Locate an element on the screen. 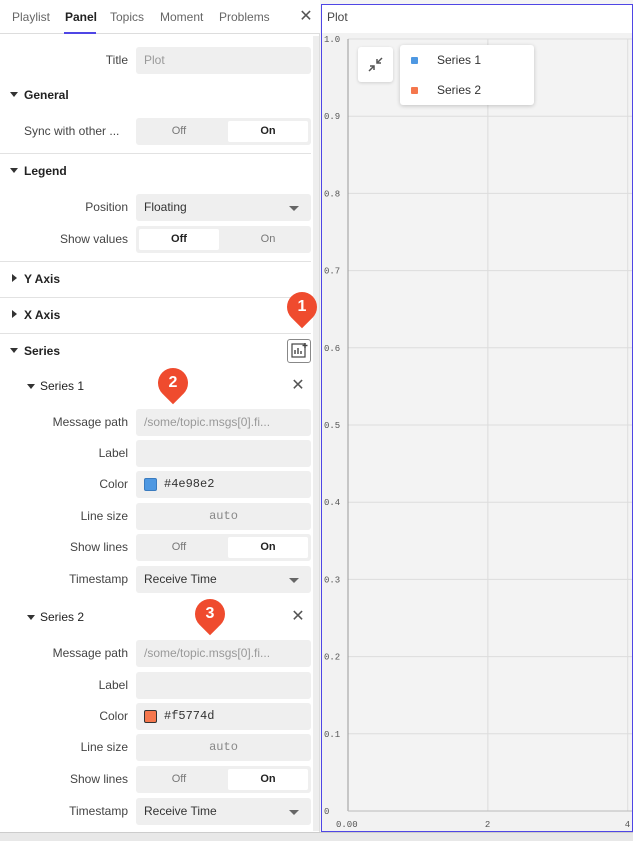 The height and width of the screenshot is (841, 633). section-x-axis-label: X Axis is located at coordinates (42, 315).